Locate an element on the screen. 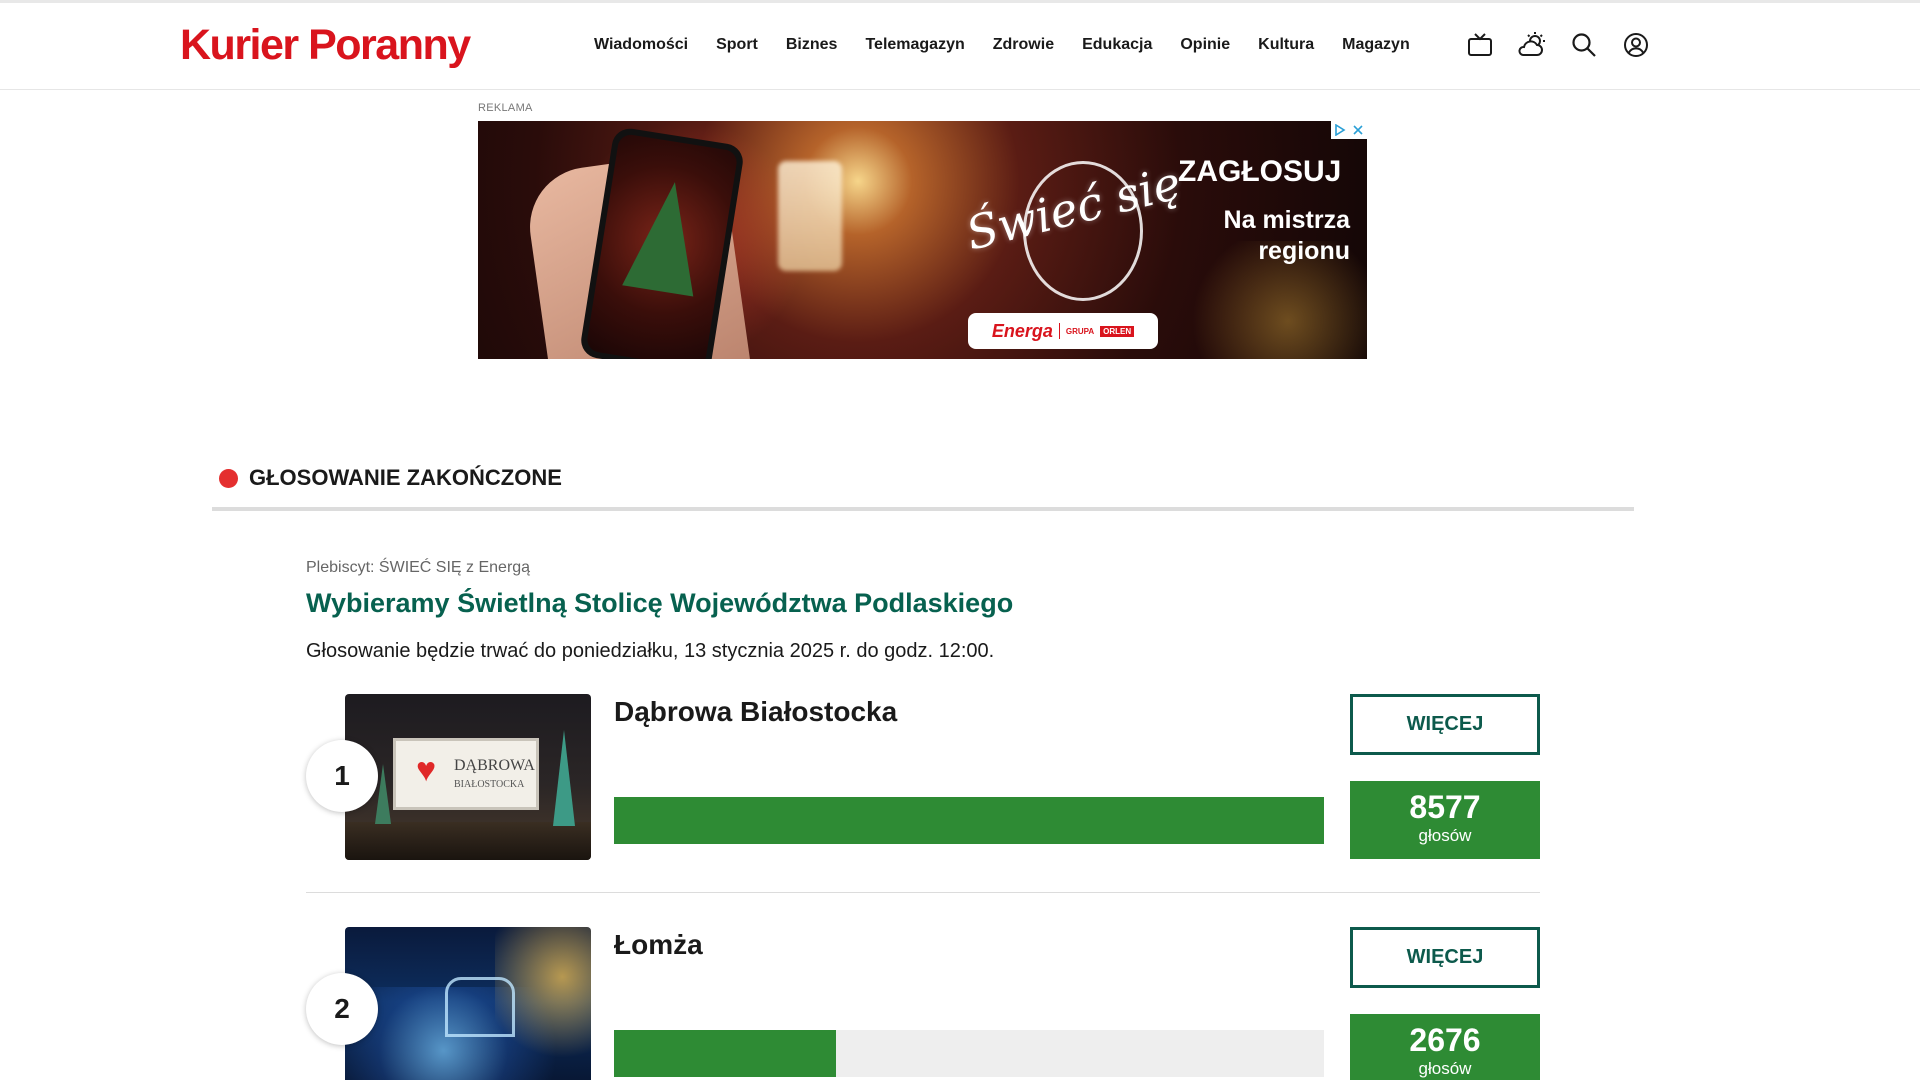  votes-box: 2676 głosów is located at coordinates (1445, 1047).